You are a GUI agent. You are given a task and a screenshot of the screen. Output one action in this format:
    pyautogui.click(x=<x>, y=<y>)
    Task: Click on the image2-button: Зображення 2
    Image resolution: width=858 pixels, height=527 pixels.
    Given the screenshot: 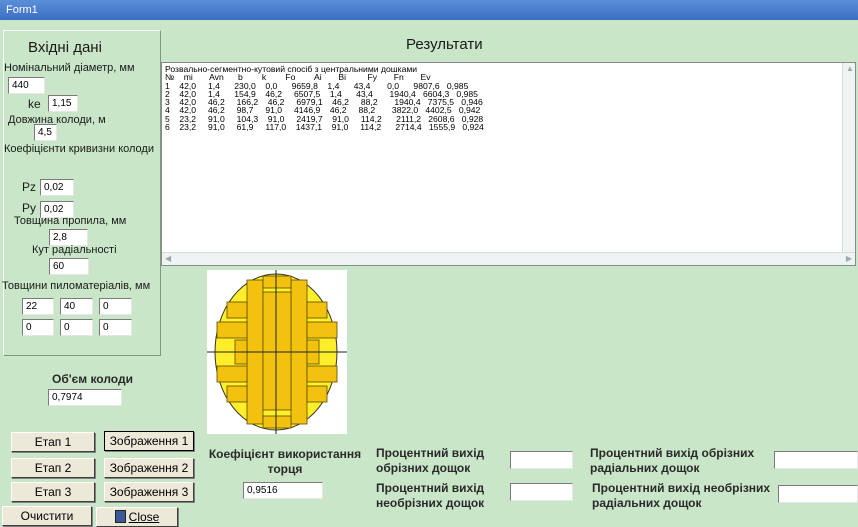 What is the action you would take?
    pyautogui.click(x=149, y=468)
    